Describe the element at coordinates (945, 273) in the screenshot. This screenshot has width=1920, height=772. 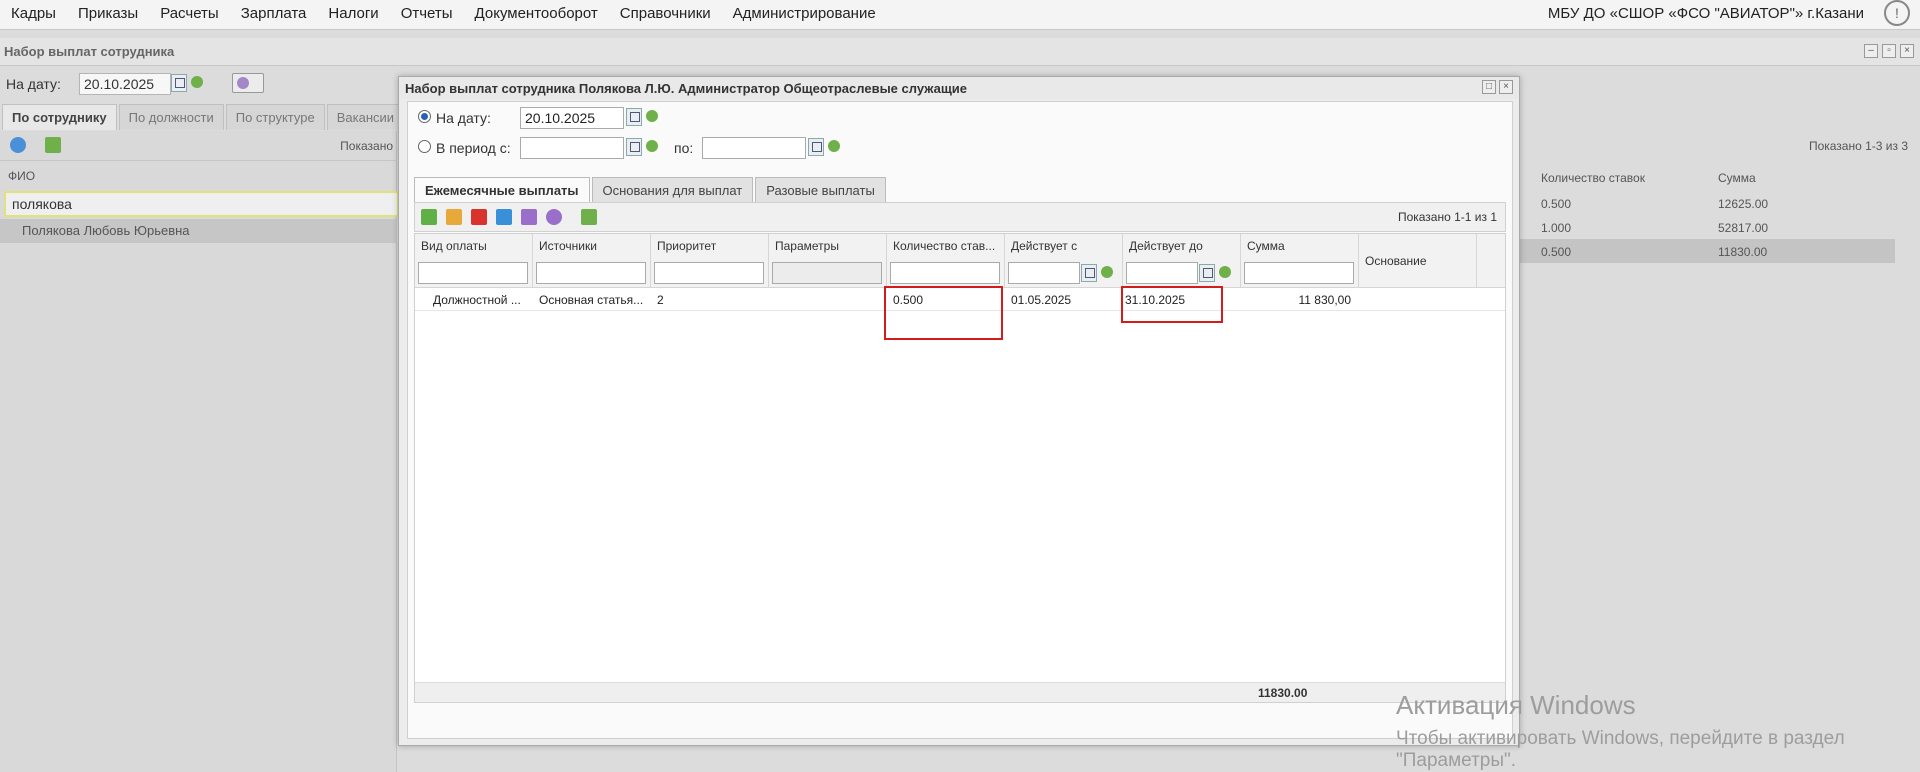
I see `rate-filter` at that location.